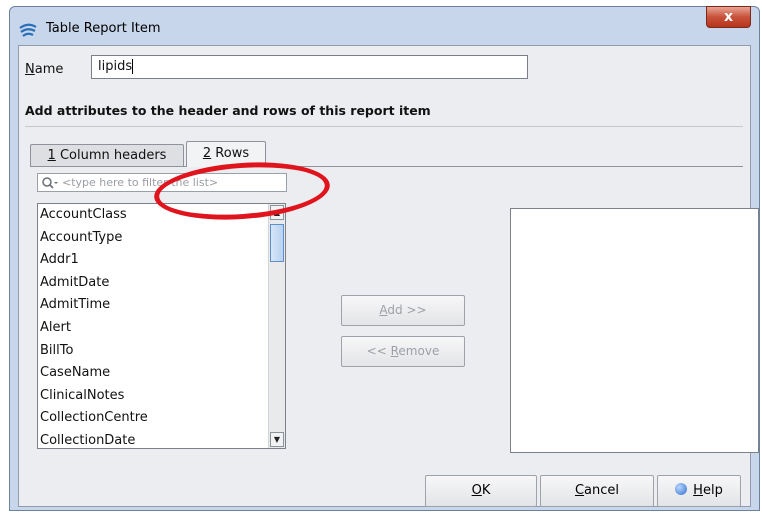 The width and height of the screenshot is (762, 513). I want to click on text-caret, so click(133, 66).